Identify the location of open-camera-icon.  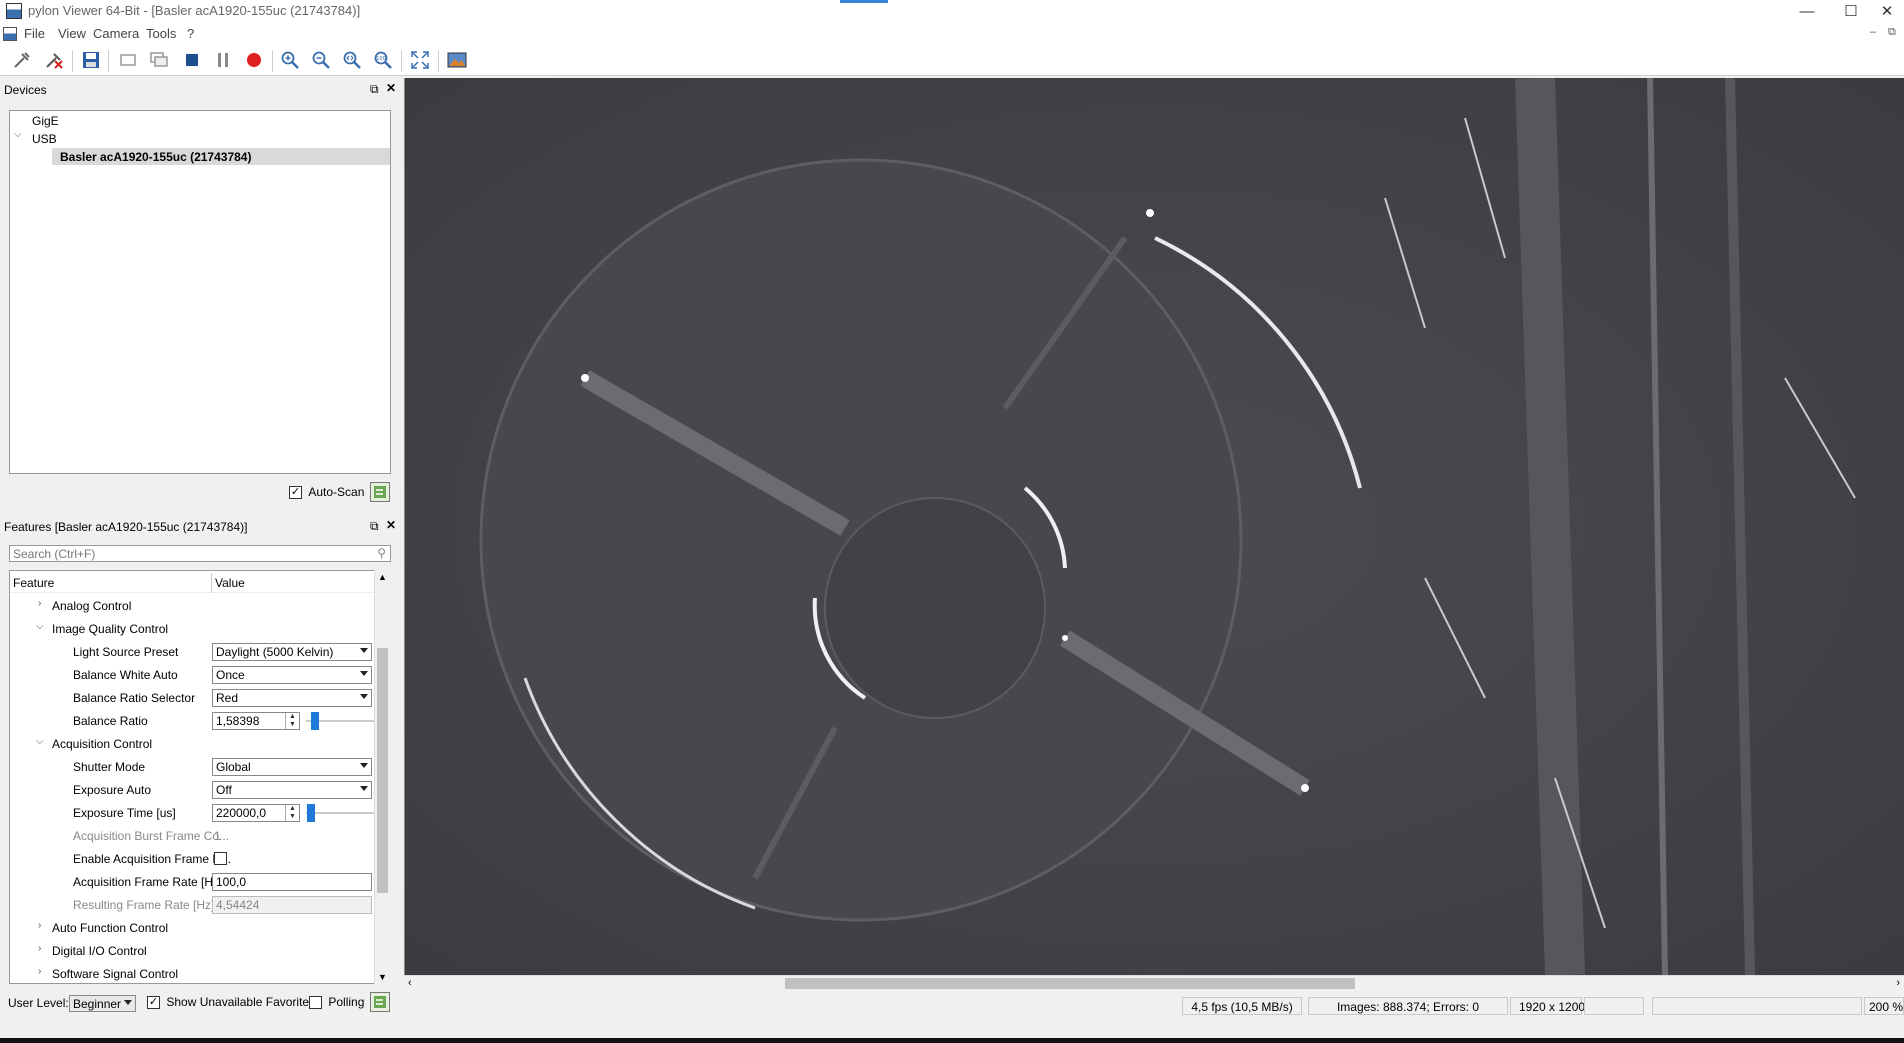
(22, 60).